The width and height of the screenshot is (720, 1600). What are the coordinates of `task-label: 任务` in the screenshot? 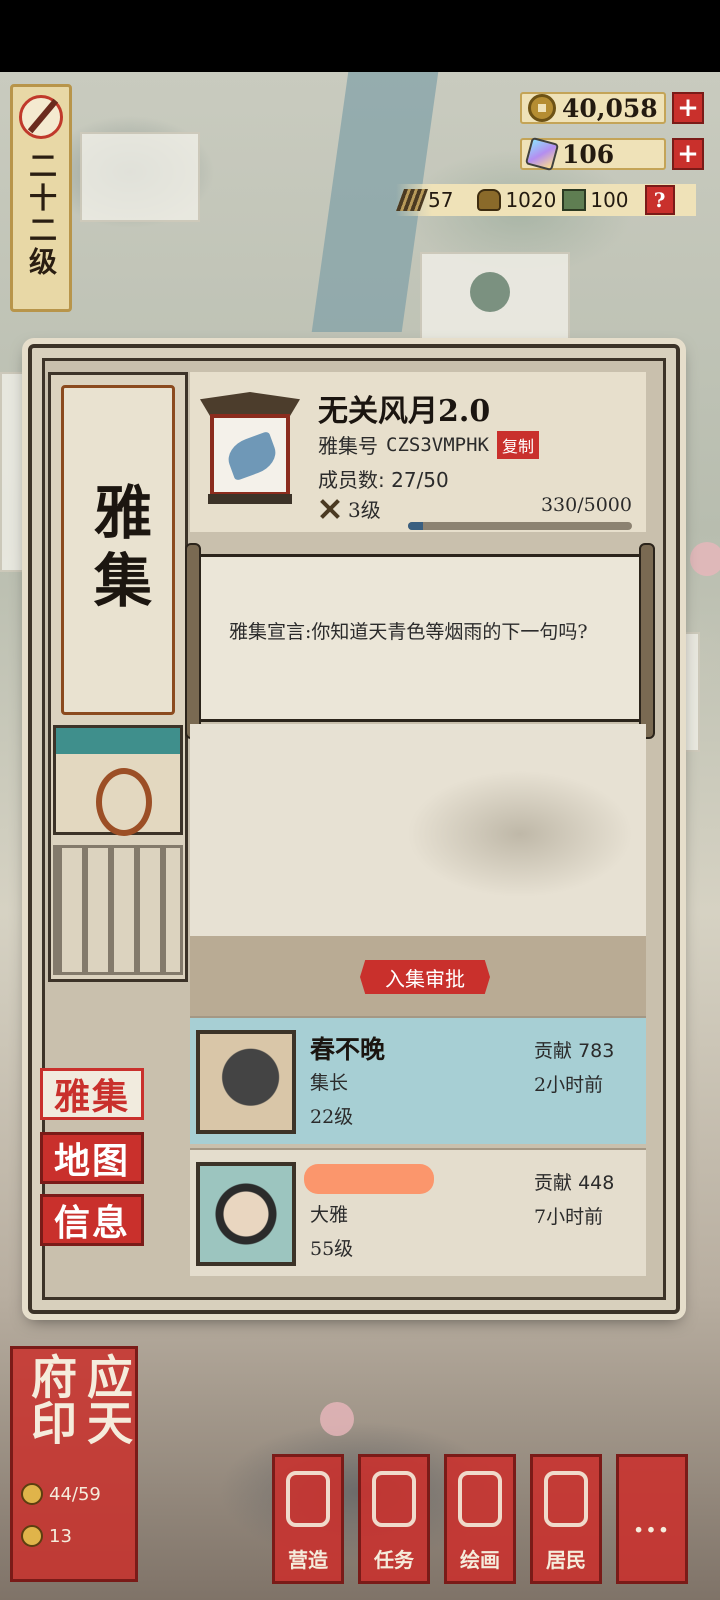 It's located at (394, 1560).